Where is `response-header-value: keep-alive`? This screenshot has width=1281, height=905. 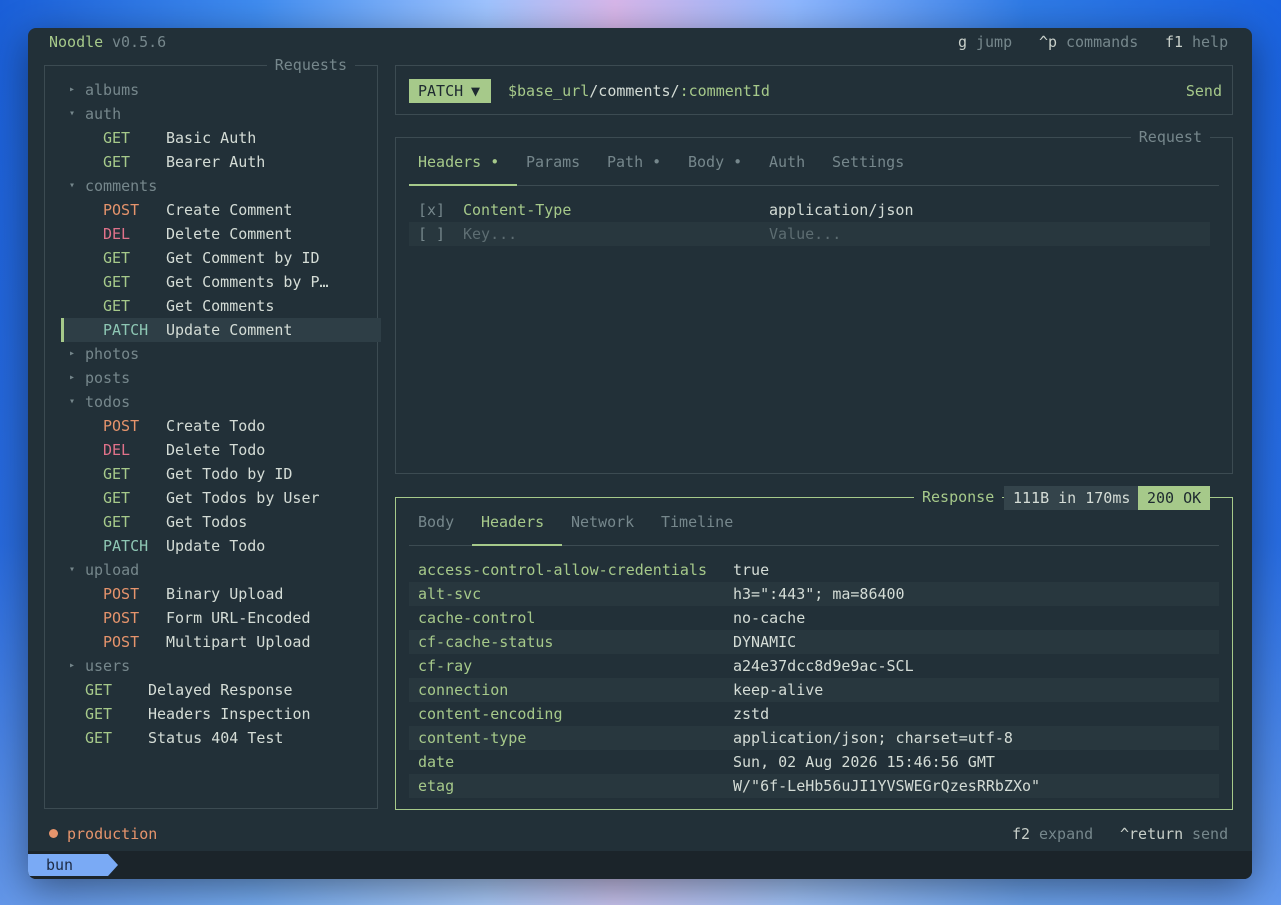 response-header-value: keep-alive is located at coordinates (778, 690).